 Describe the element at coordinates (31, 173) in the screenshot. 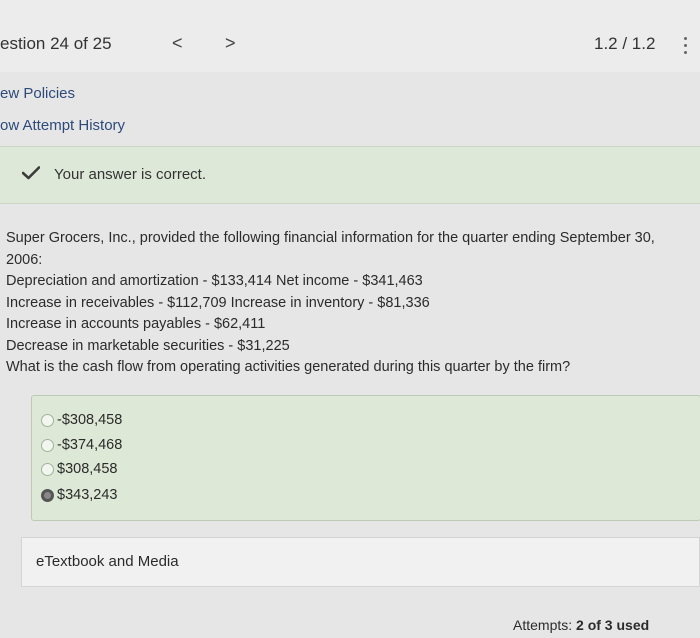

I see `checkmark-icon` at that location.